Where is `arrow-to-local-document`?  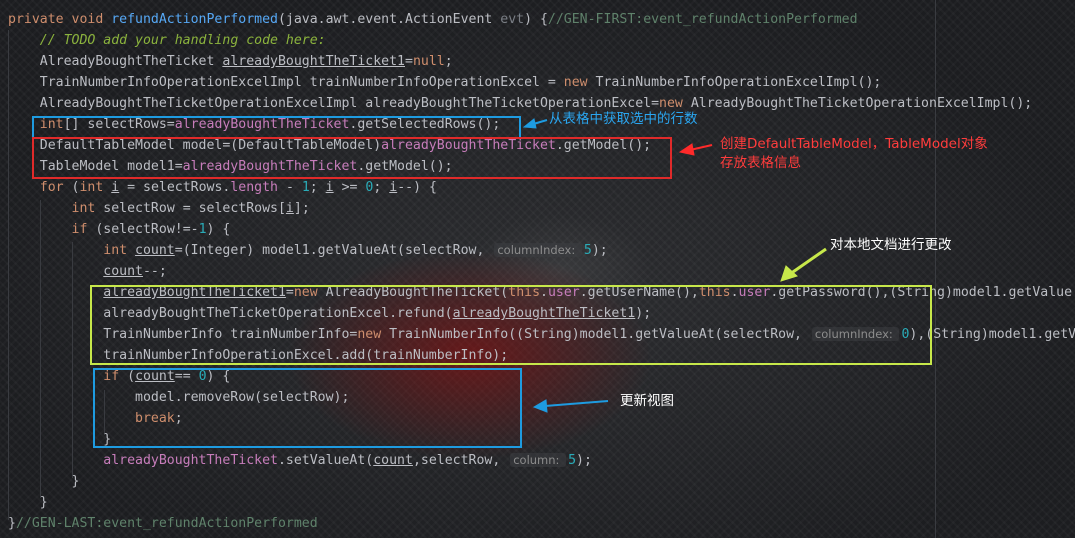
arrow-to-local-document is located at coordinates (803, 264).